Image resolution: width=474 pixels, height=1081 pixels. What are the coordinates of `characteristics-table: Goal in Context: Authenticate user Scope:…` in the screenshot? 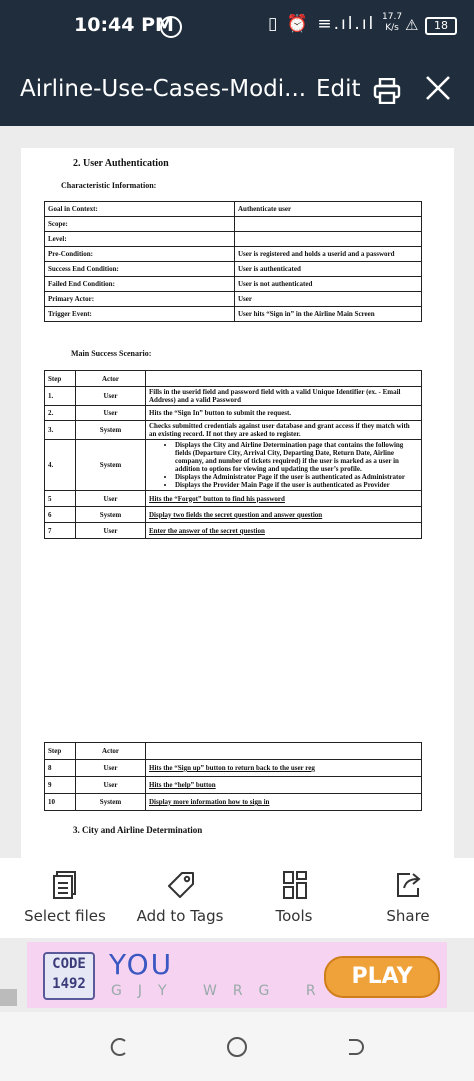 It's located at (233, 261).